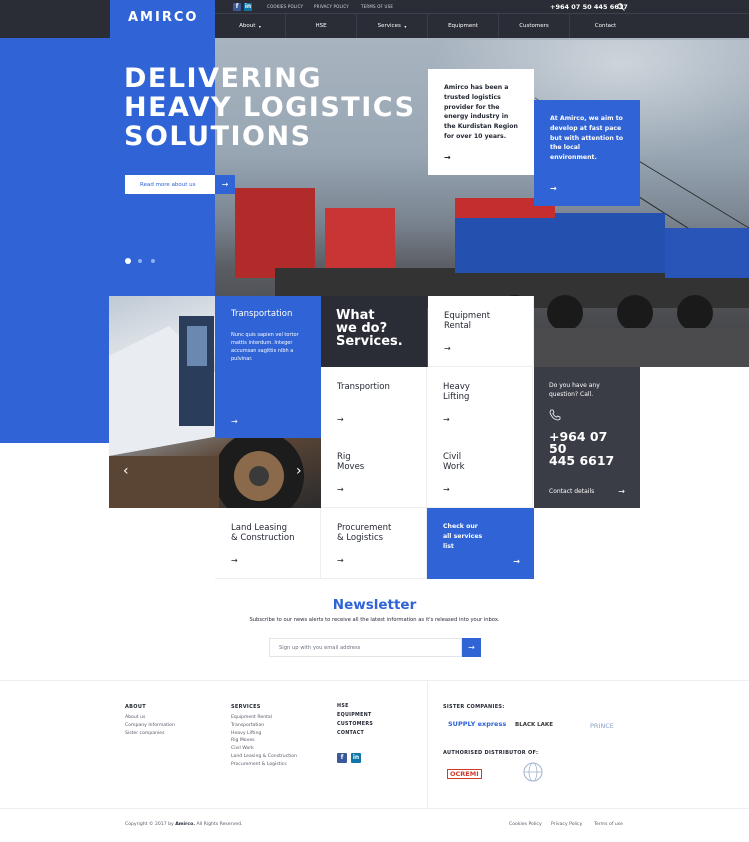 The height and width of the screenshot is (842, 749). I want to click on transportation-title: Transportation, so click(262, 314).